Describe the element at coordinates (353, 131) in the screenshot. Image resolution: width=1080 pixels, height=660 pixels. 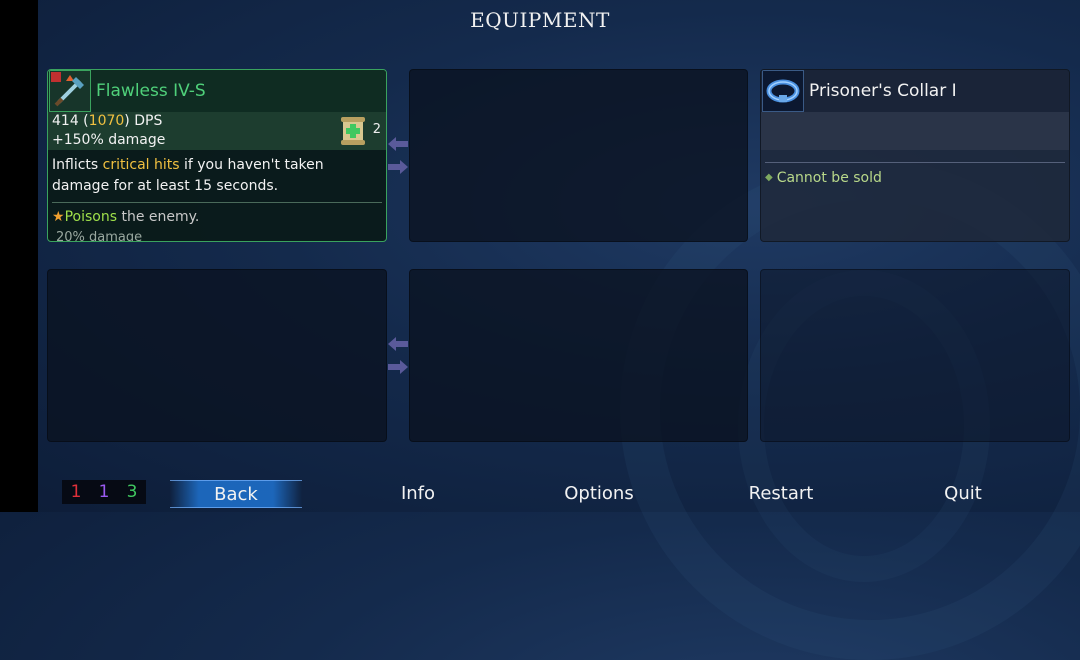
I see `scroll-icon` at that location.